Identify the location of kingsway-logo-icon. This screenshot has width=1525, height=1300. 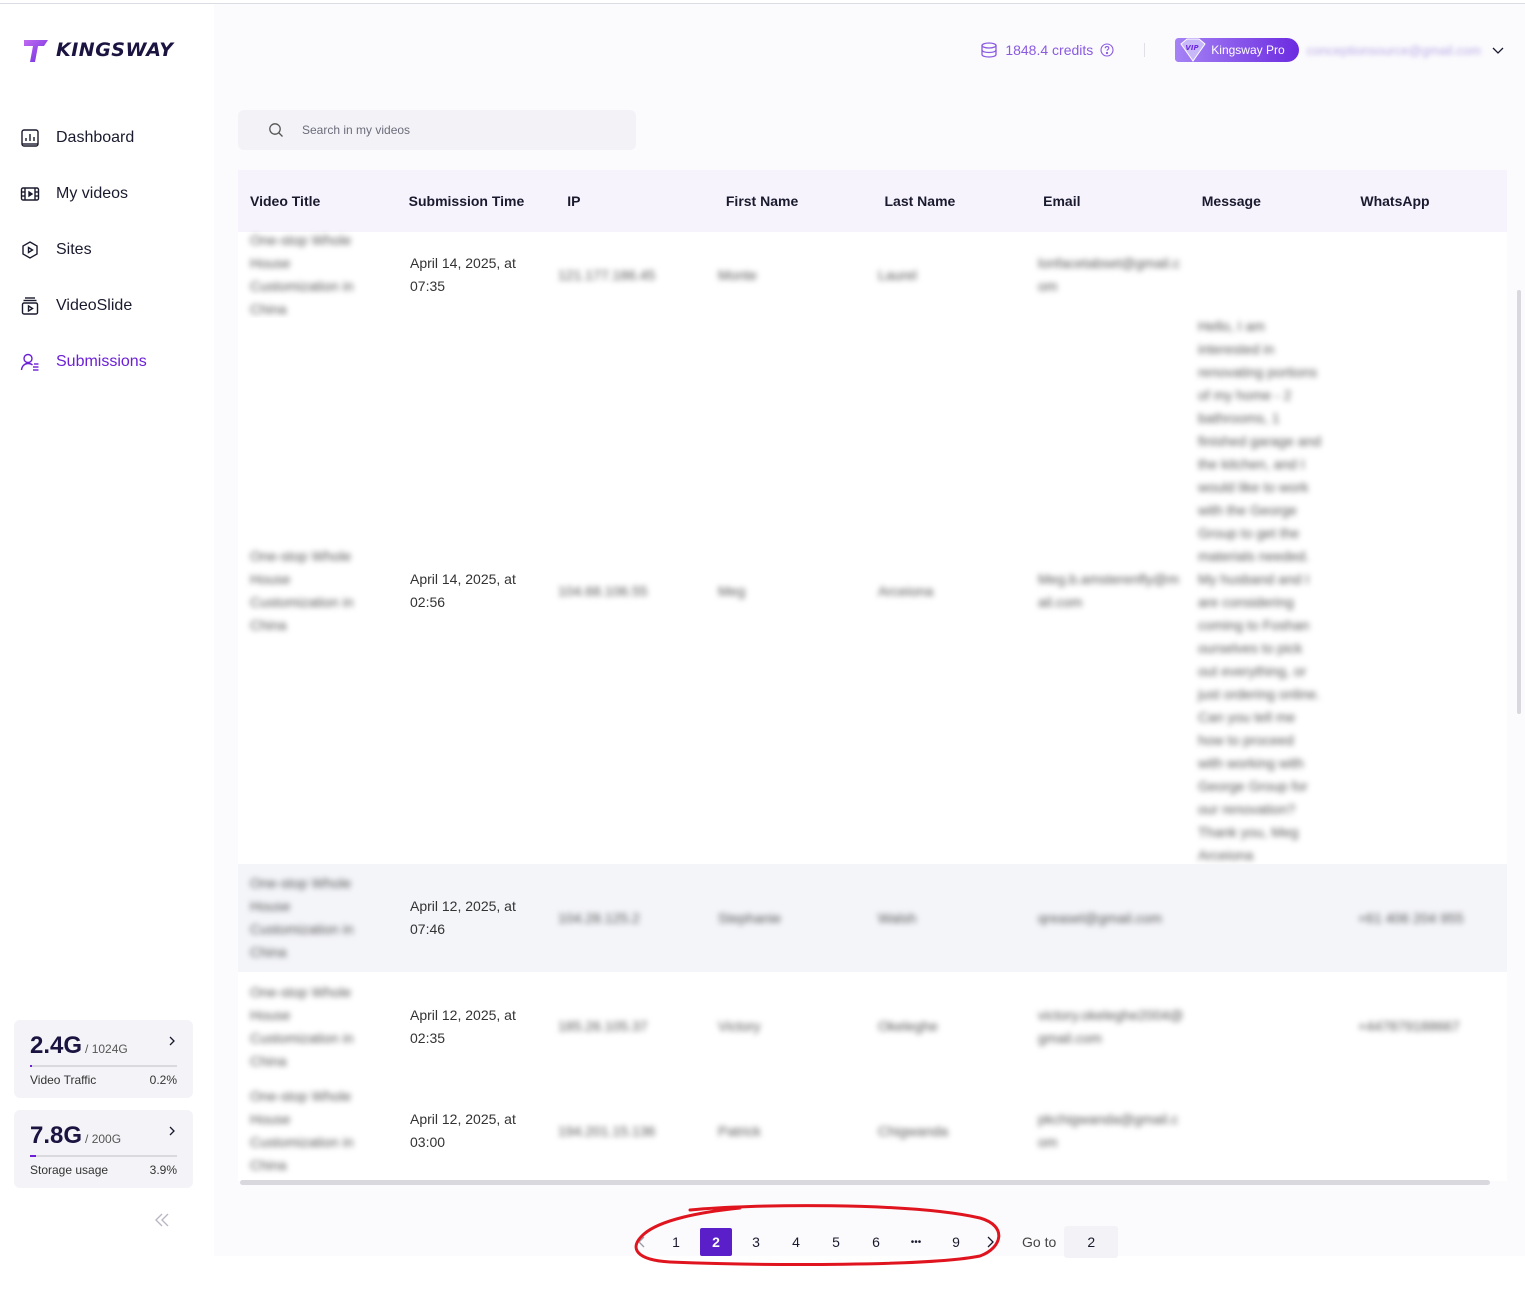
(36, 51).